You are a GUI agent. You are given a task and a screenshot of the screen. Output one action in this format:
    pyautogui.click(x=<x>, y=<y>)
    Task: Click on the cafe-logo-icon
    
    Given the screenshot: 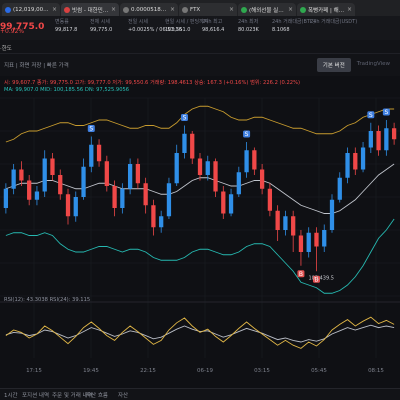 What is the action you would take?
    pyautogui.click(x=303, y=9)
    